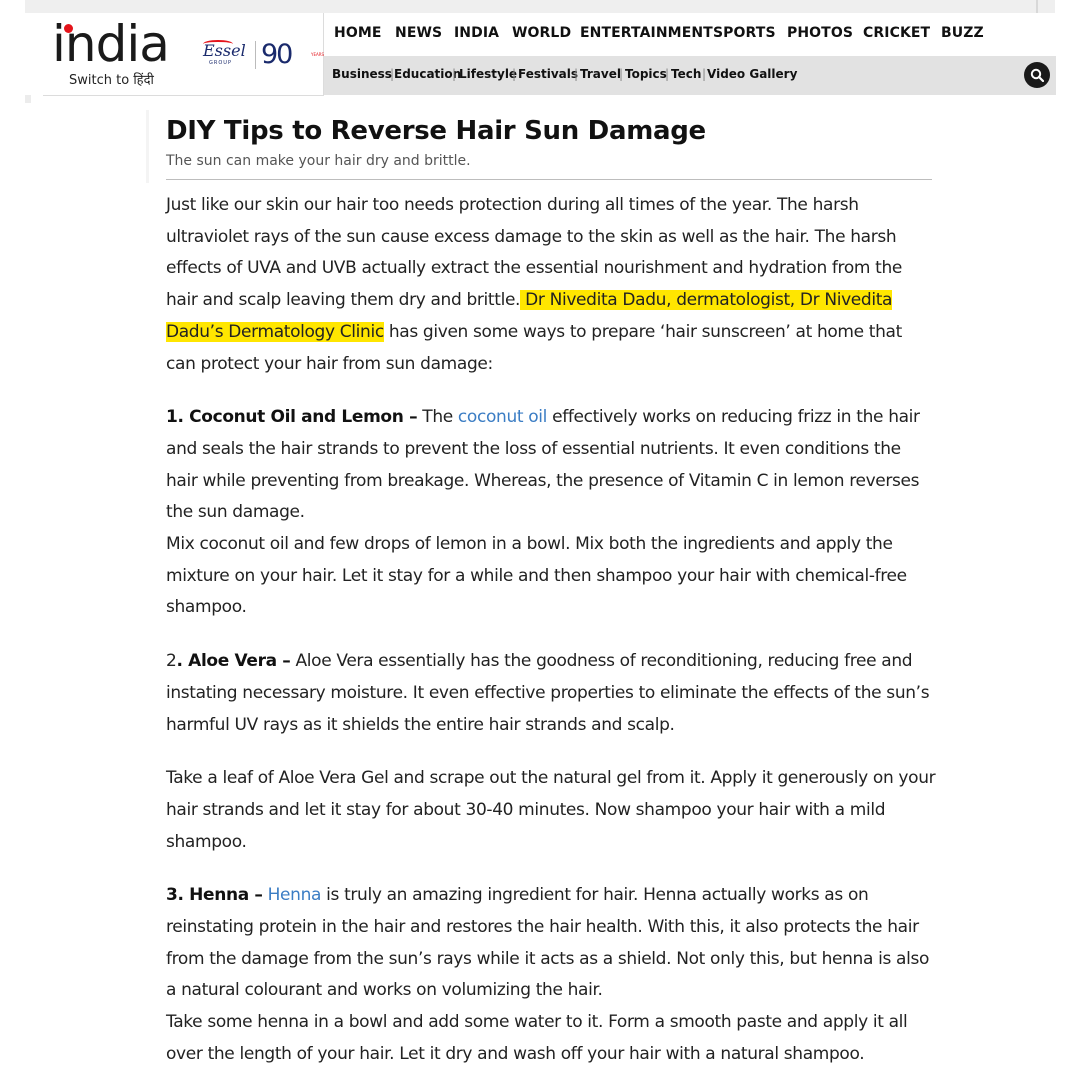  I want to click on subnav-lifestyle: Lifestyle, so click(488, 74).